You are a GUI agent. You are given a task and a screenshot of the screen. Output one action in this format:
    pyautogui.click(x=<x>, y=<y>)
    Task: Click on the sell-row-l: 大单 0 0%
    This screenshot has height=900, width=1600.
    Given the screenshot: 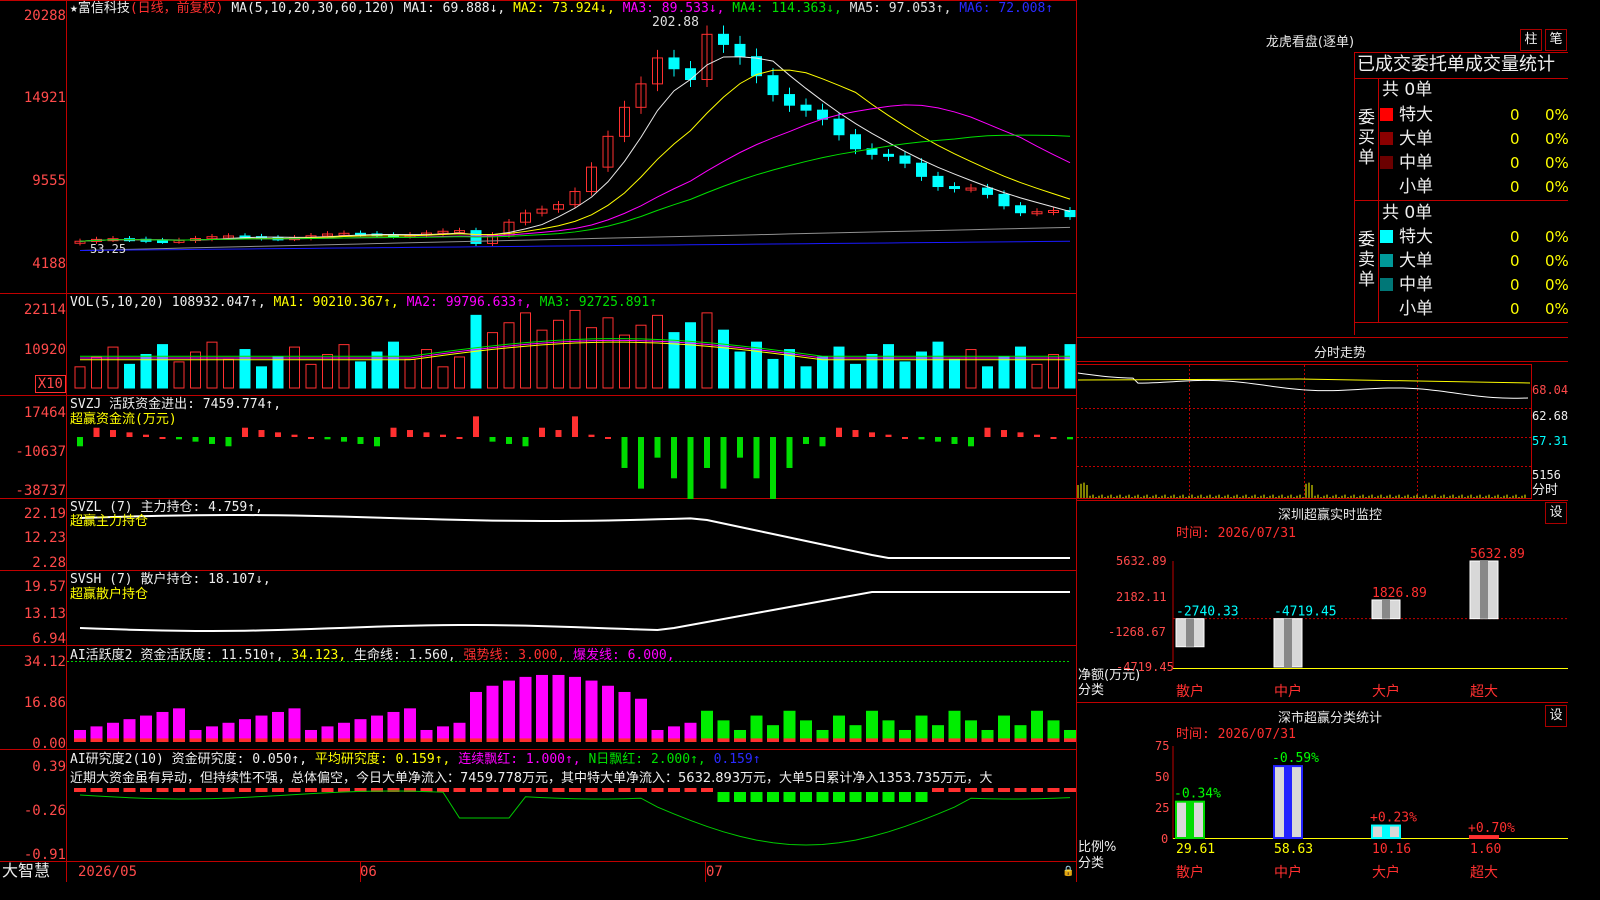 What is the action you would take?
    pyautogui.click(x=1475, y=261)
    